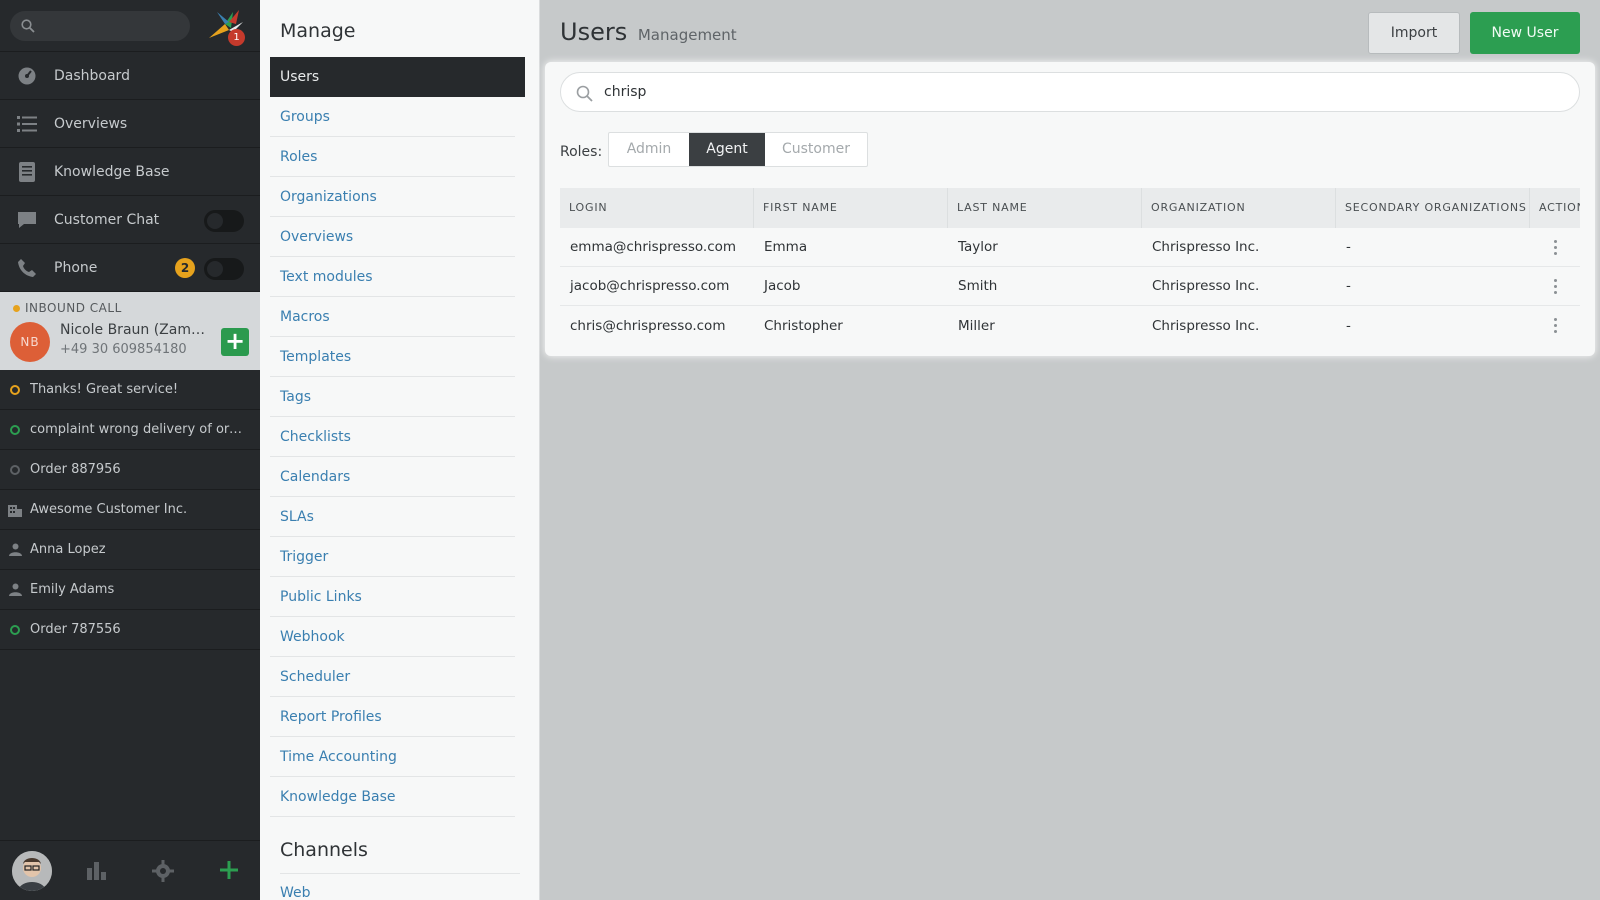  What do you see at coordinates (397, 77) in the screenshot?
I see `manage-item-users: Users` at bounding box center [397, 77].